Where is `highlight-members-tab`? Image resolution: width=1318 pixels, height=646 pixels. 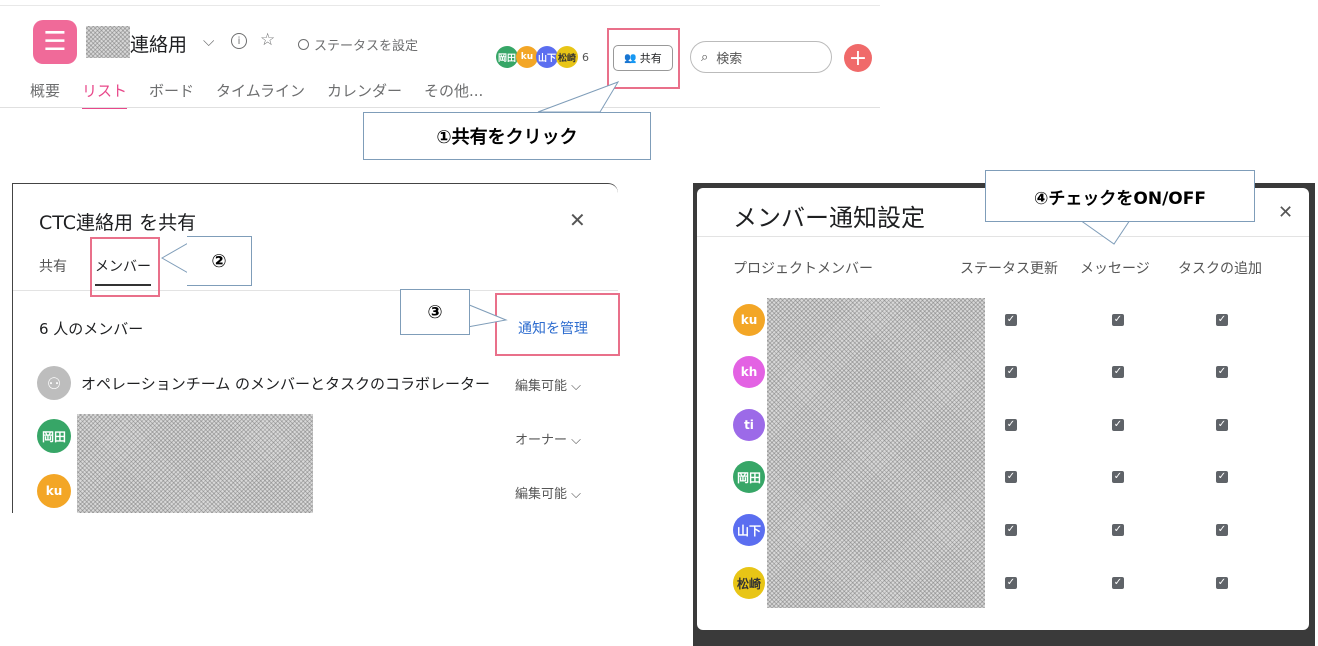
highlight-members-tab is located at coordinates (125, 267).